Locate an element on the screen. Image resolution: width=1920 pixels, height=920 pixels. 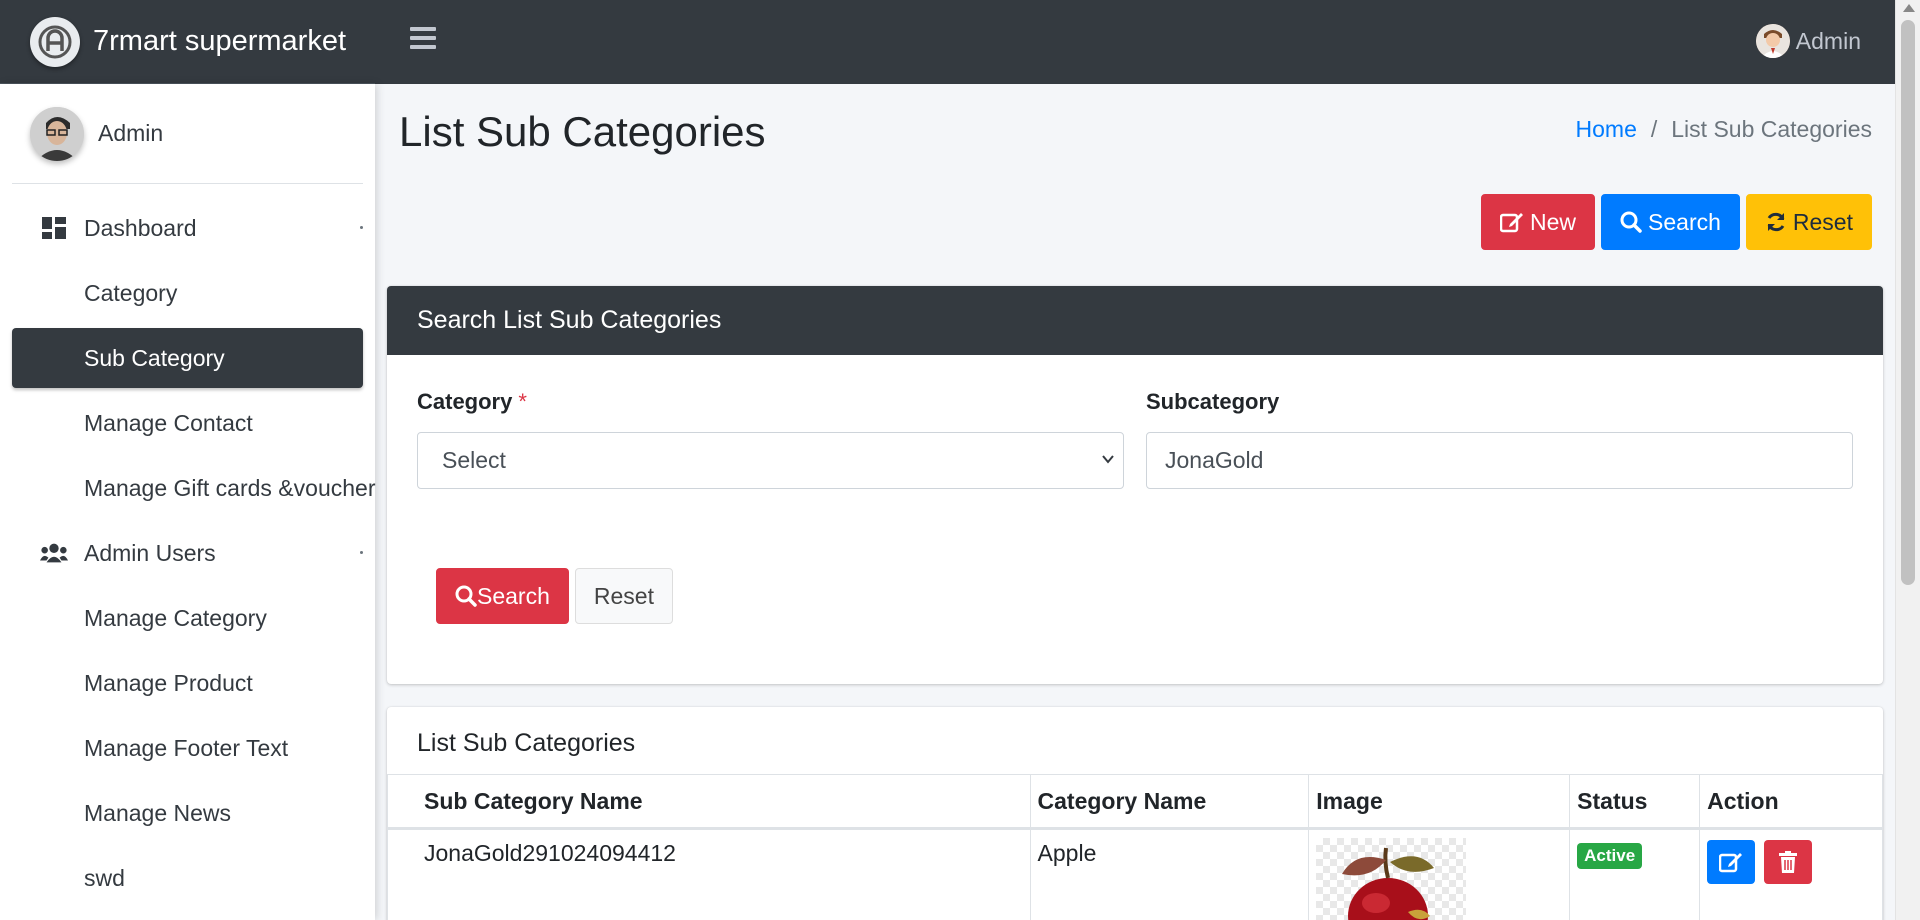
required-mark: * is located at coordinates (522, 401).